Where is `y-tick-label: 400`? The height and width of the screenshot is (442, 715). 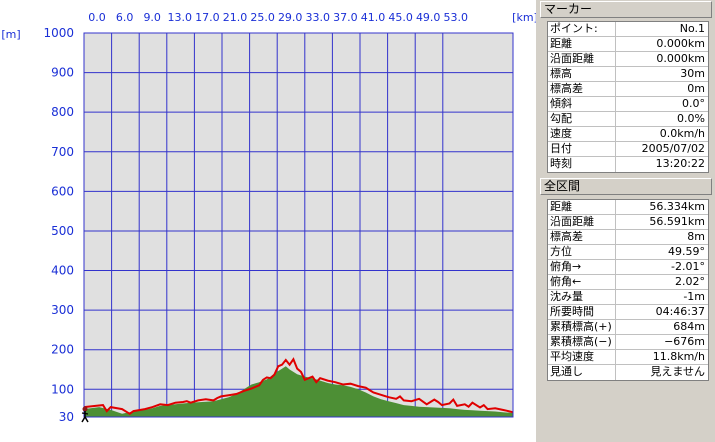 y-tick-label: 400 is located at coordinates (62, 271).